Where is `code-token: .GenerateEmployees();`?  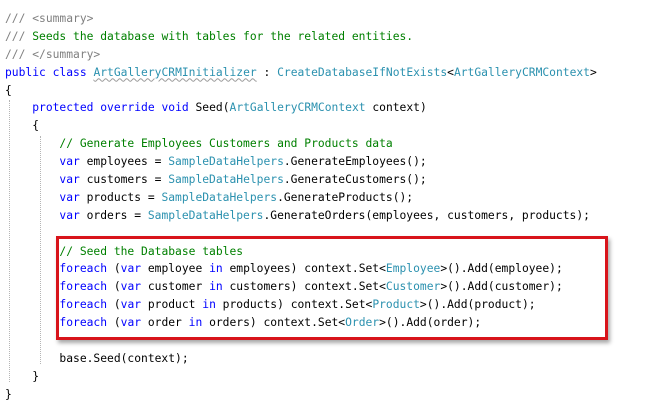
code-token: .GenerateEmployees(); is located at coordinates (355, 162).